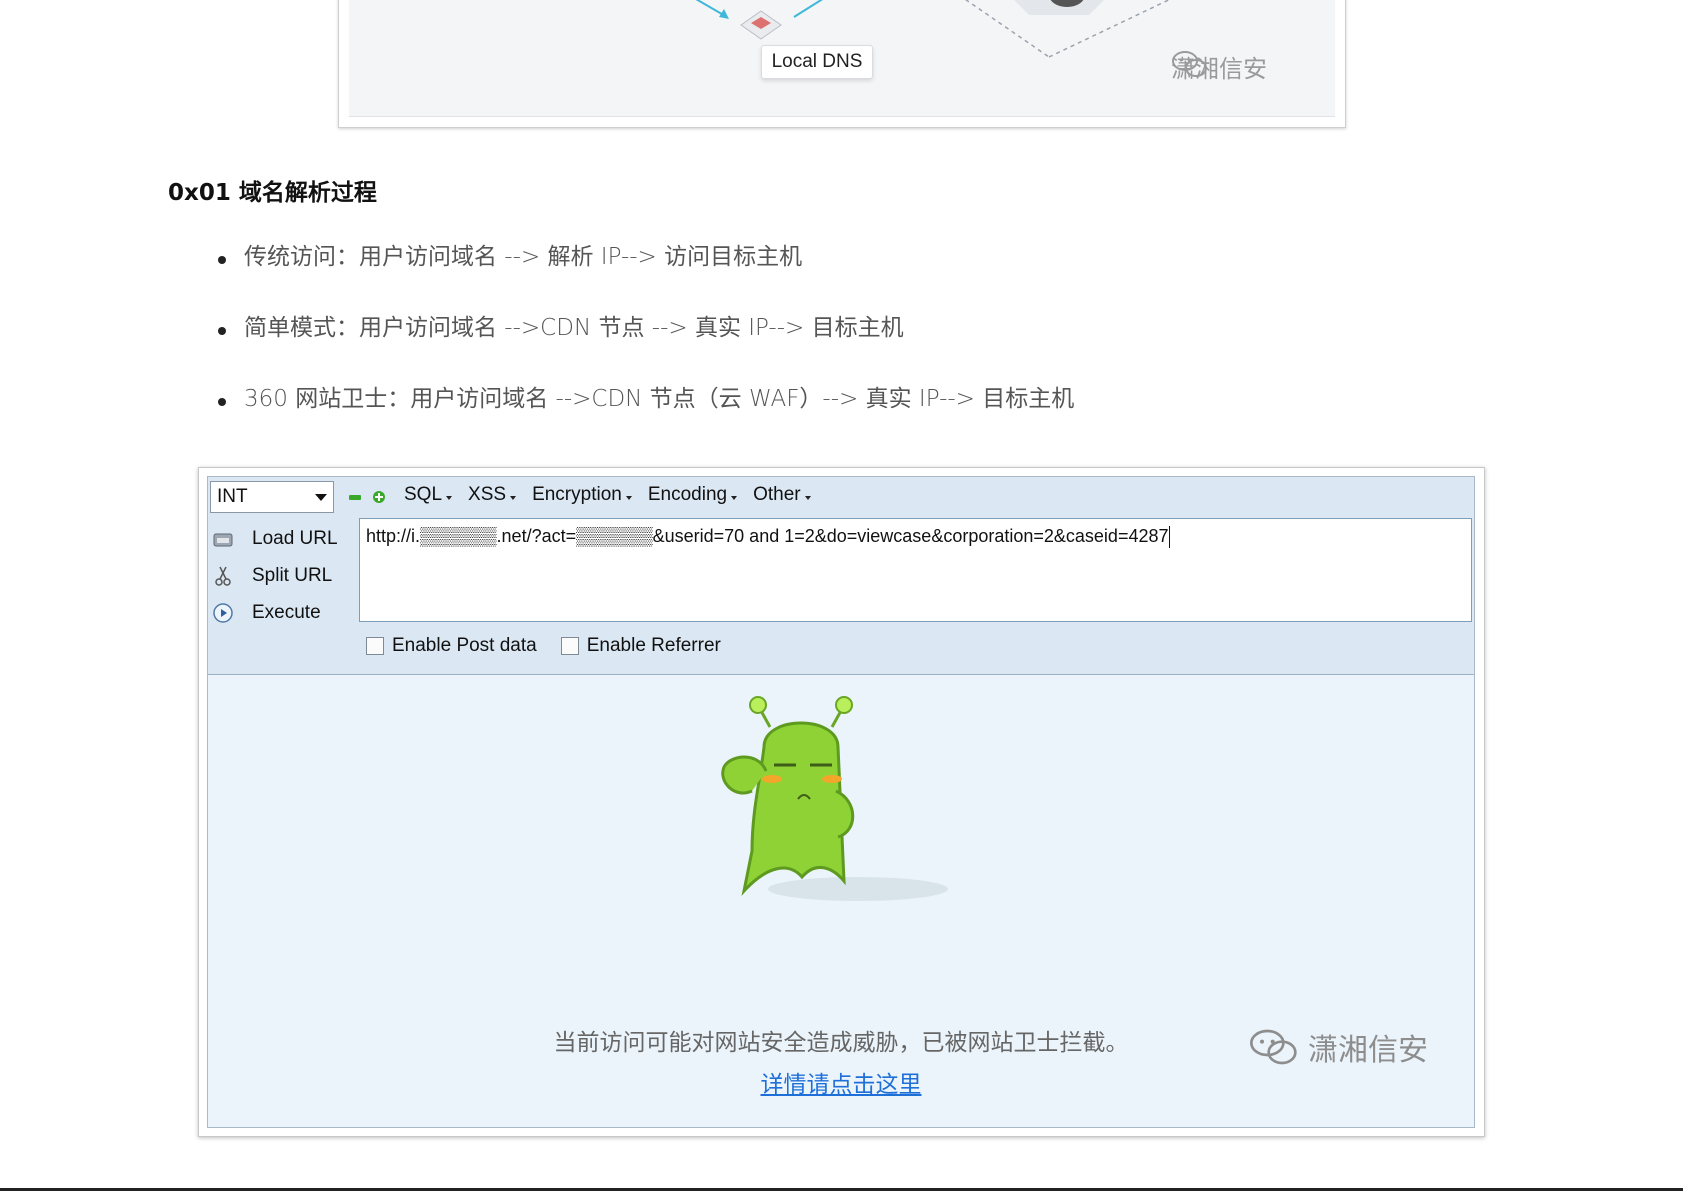  I want to click on mascot-illustration, so click(834, 798).